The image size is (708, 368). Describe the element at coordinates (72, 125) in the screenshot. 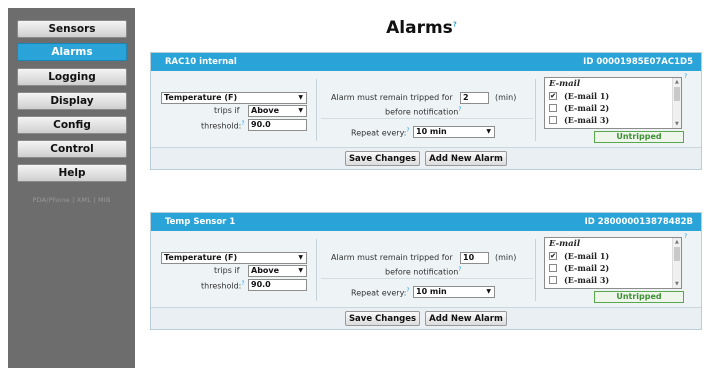

I see `sidebar-item-config: Config` at that location.